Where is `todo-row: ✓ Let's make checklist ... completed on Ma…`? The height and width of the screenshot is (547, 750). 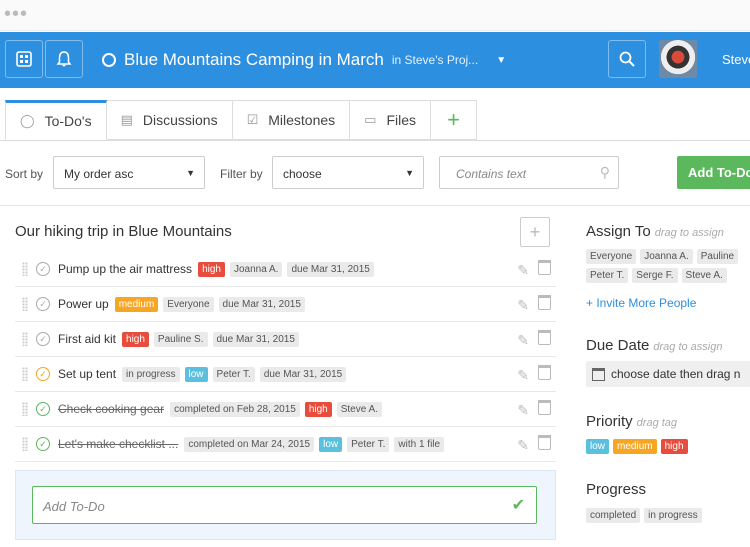 todo-row: ✓ Let's make checklist ... completed on Ma… is located at coordinates (285, 444).